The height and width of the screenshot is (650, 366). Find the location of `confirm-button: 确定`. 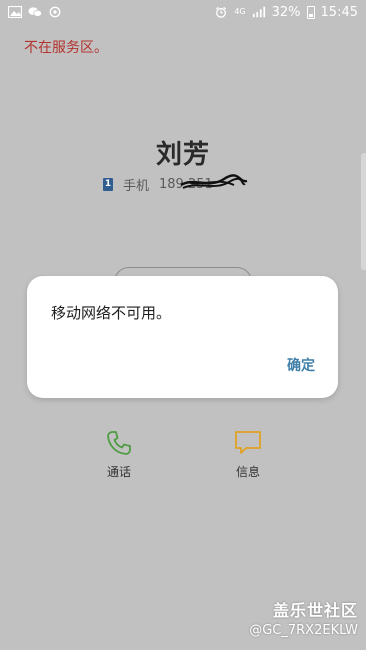

confirm-button: 确定 is located at coordinates (301, 365).